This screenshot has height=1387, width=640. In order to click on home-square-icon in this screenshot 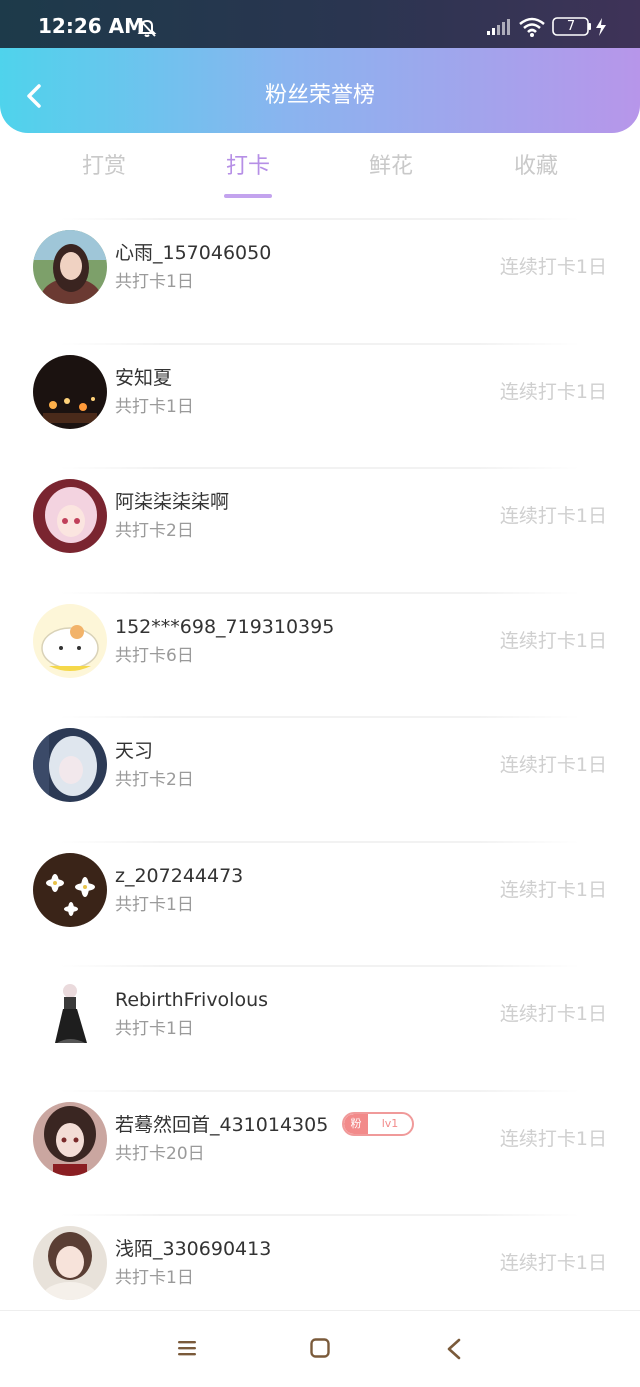, I will do `click(320, 1348)`.